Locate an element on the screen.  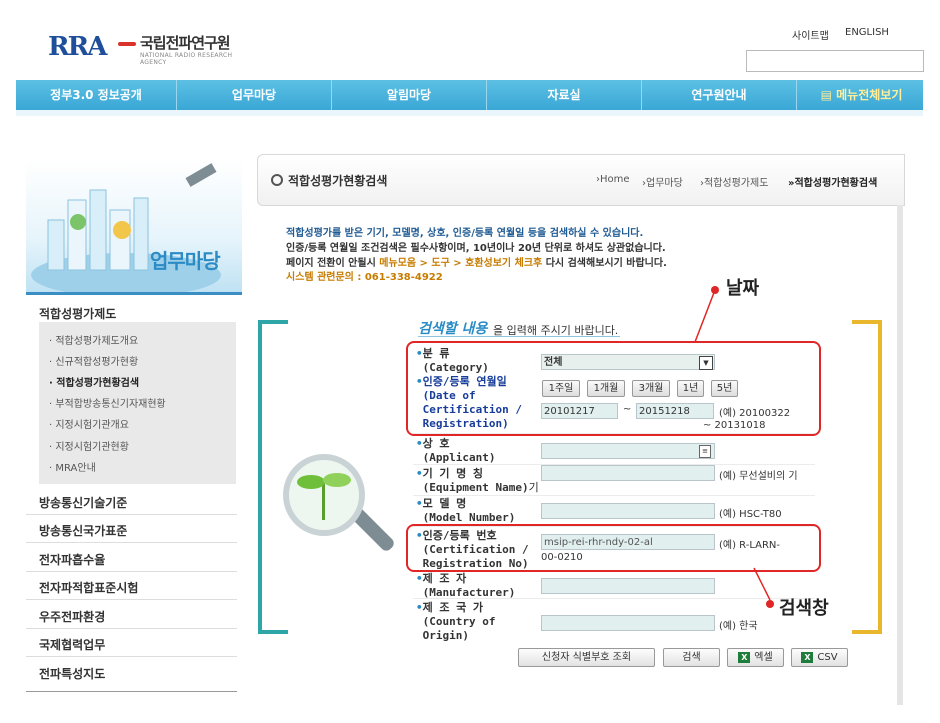
sidebar-item-space-weather: 우주전파환경 is located at coordinates (72, 616).